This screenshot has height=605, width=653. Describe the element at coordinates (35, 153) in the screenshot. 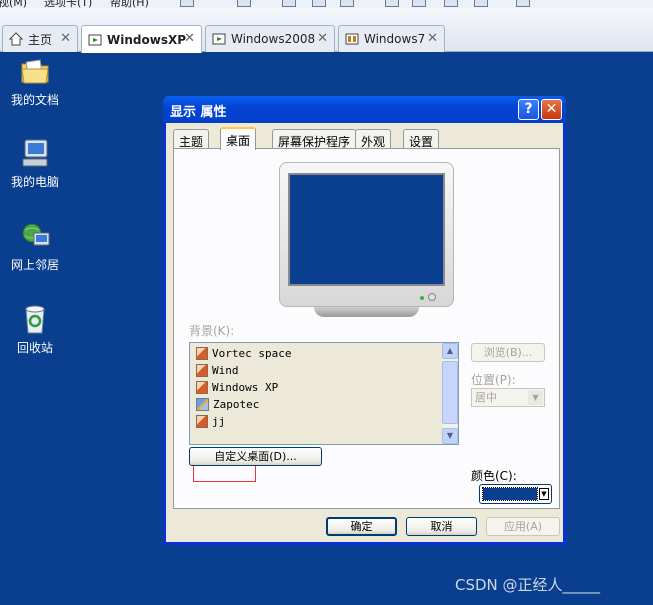

I see `computer-icon` at that location.